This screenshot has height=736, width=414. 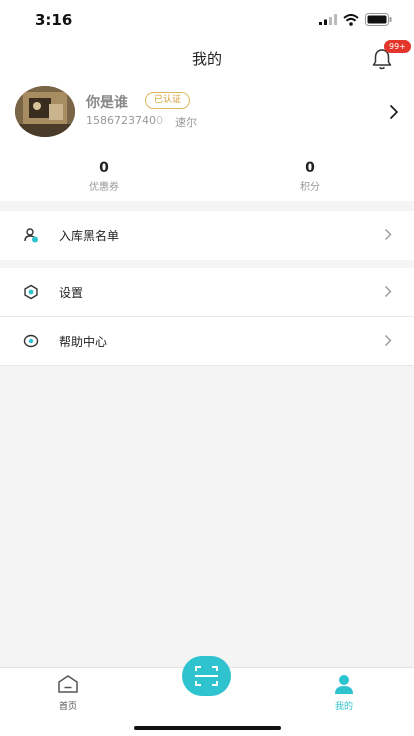 I want to click on tab-mine: 我的, so click(x=344, y=693).